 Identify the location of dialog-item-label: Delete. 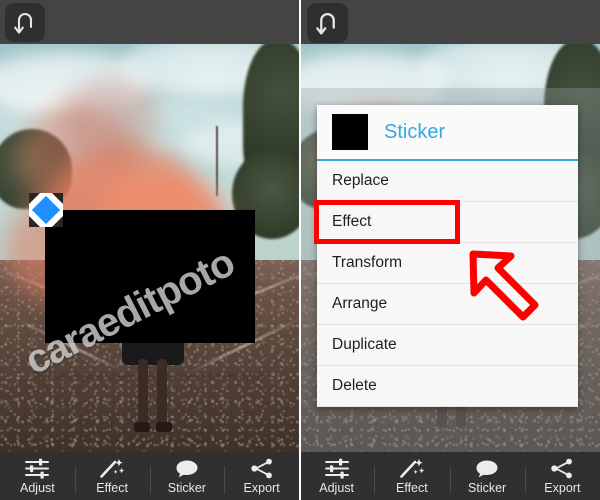
(354, 385).